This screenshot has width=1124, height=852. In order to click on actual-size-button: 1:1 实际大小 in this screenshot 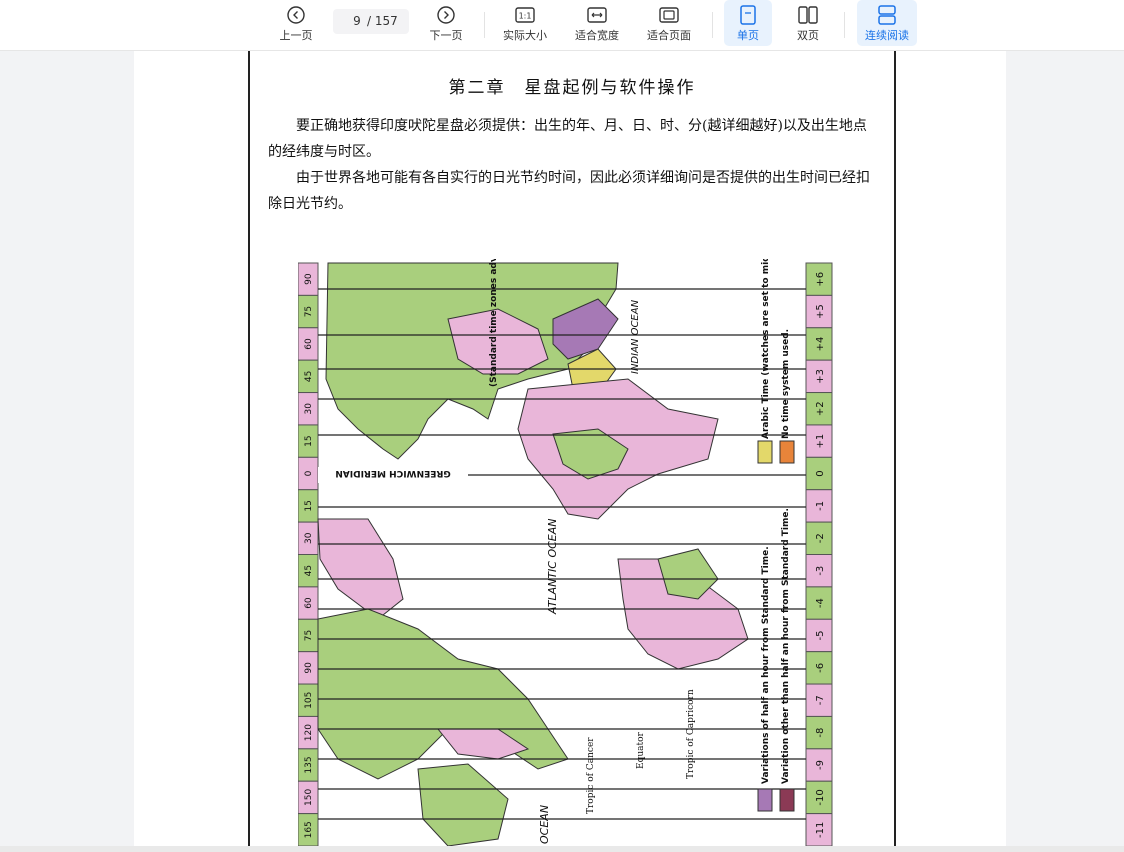, I will do `click(525, 23)`.